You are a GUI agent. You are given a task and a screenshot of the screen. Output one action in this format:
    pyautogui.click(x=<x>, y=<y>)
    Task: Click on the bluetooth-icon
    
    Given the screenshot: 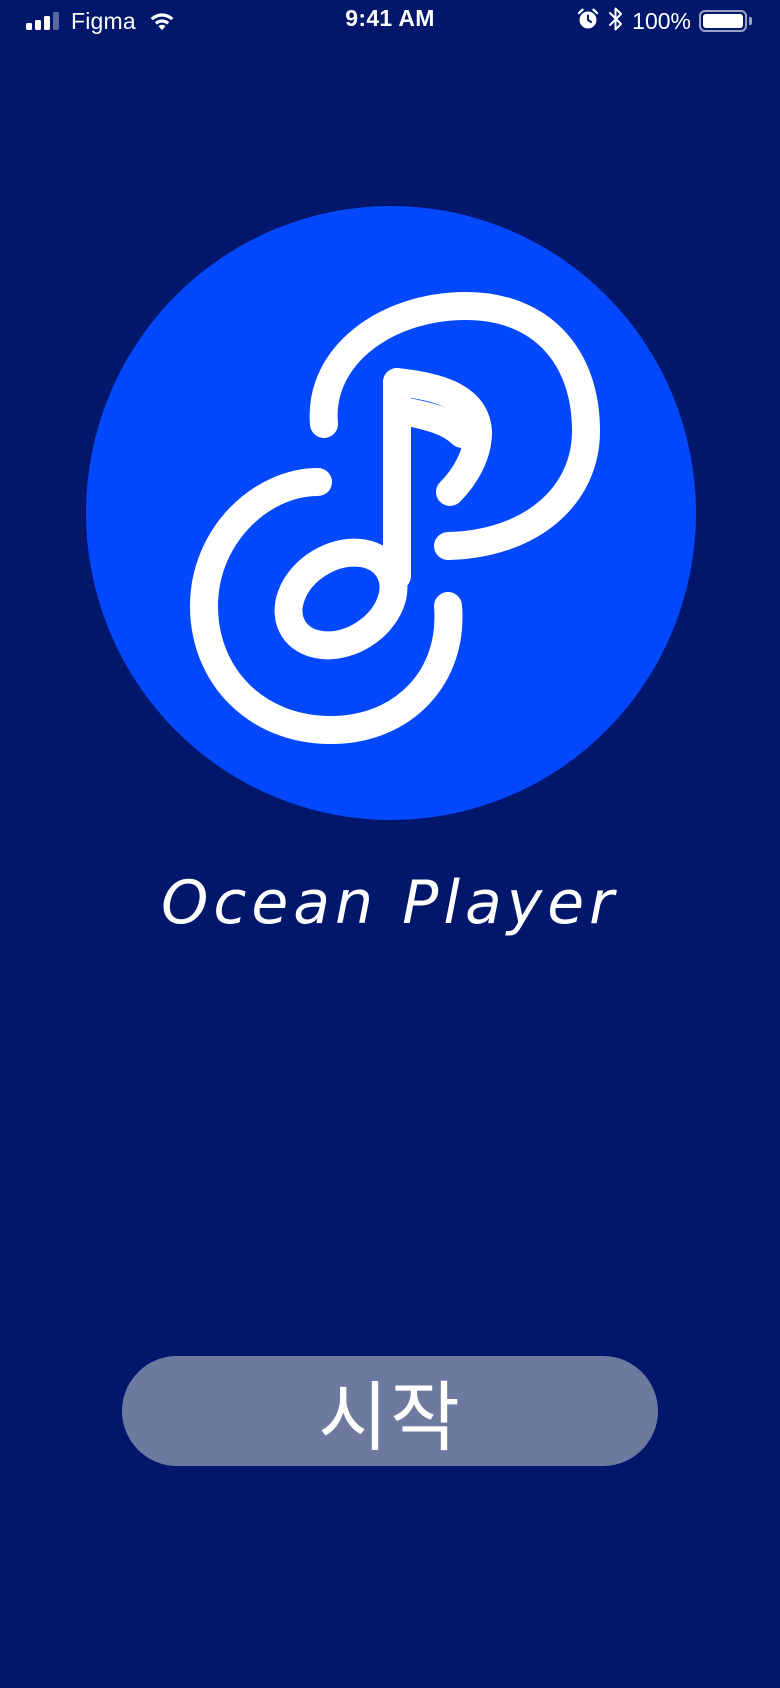 What is the action you would take?
    pyautogui.click(x=616, y=21)
    